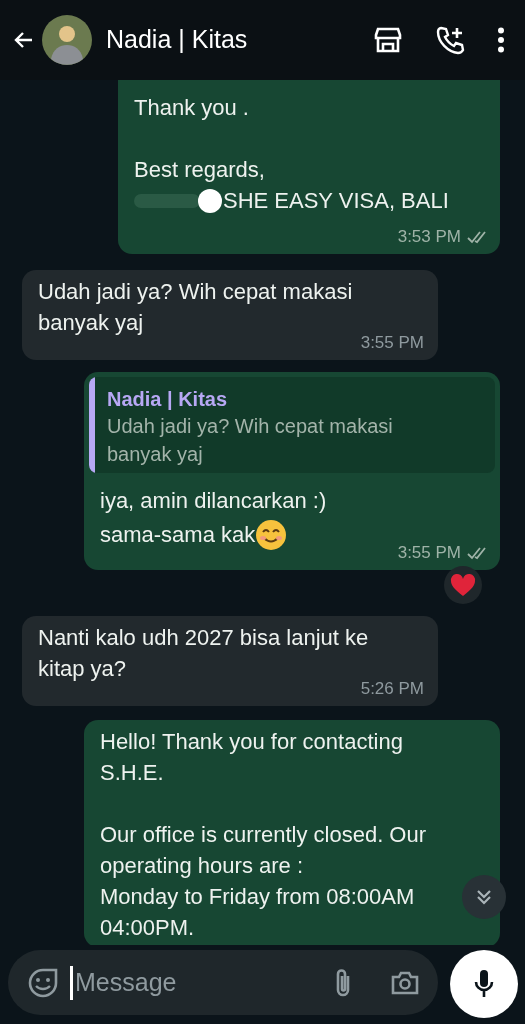 This screenshot has height=1024, width=525. I want to click on heart-icon, so click(463, 585).